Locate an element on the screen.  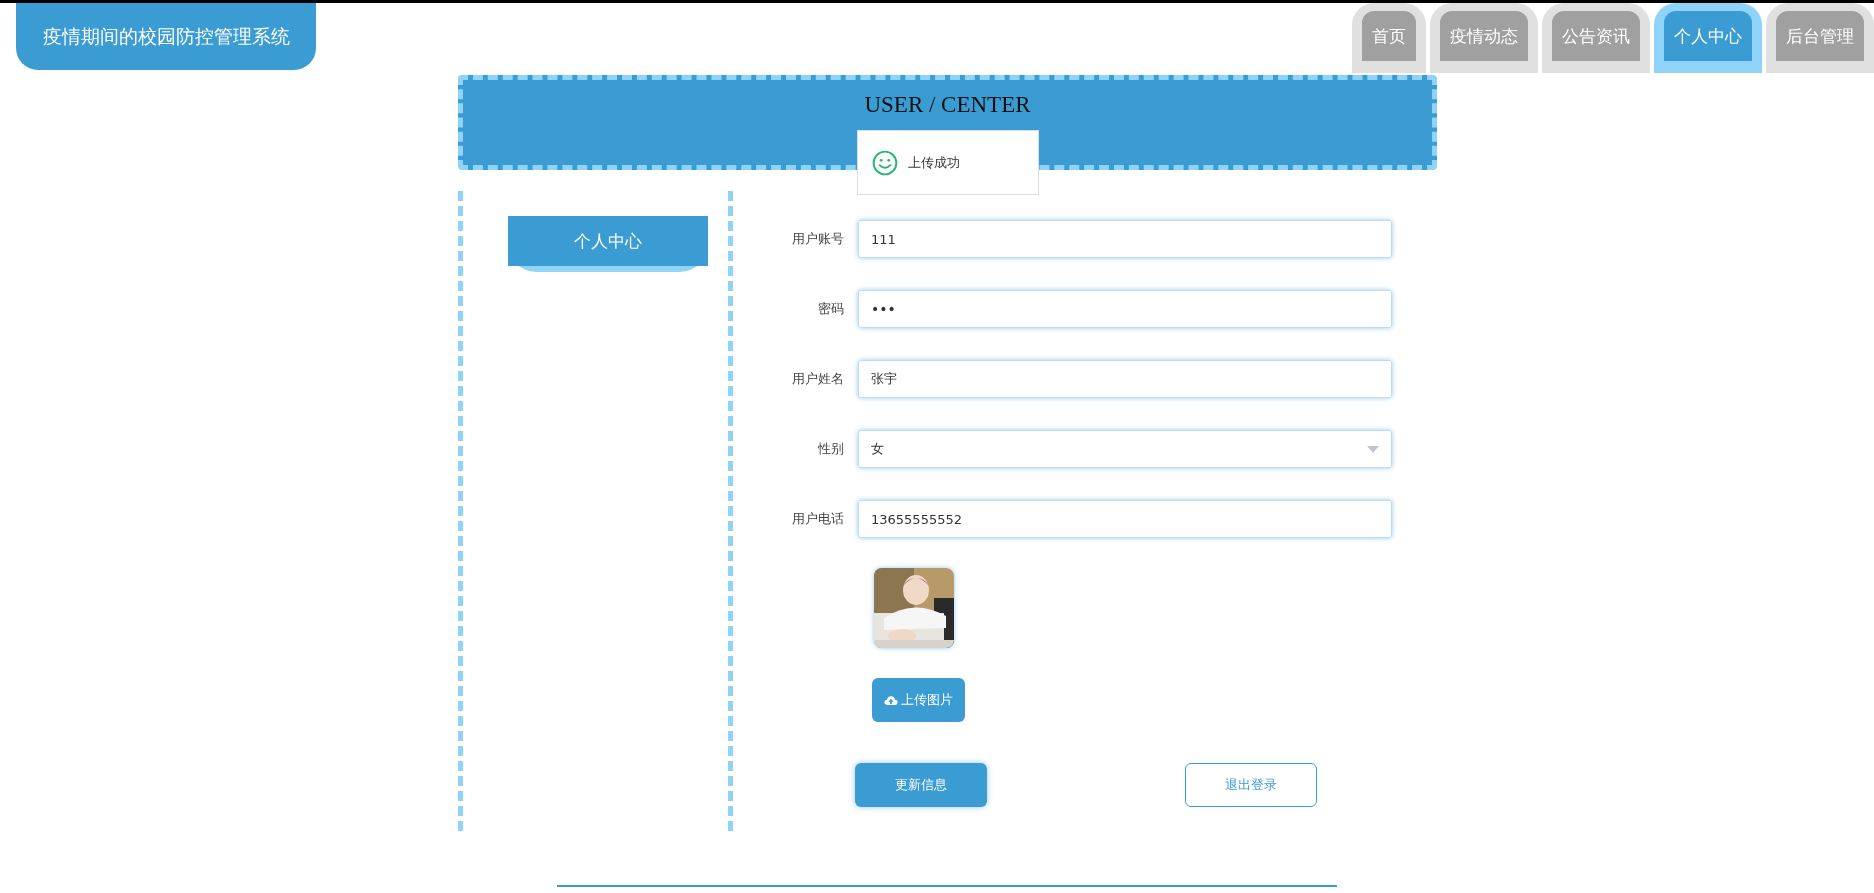
input-field: 13655555552 is located at coordinates (1125, 519).